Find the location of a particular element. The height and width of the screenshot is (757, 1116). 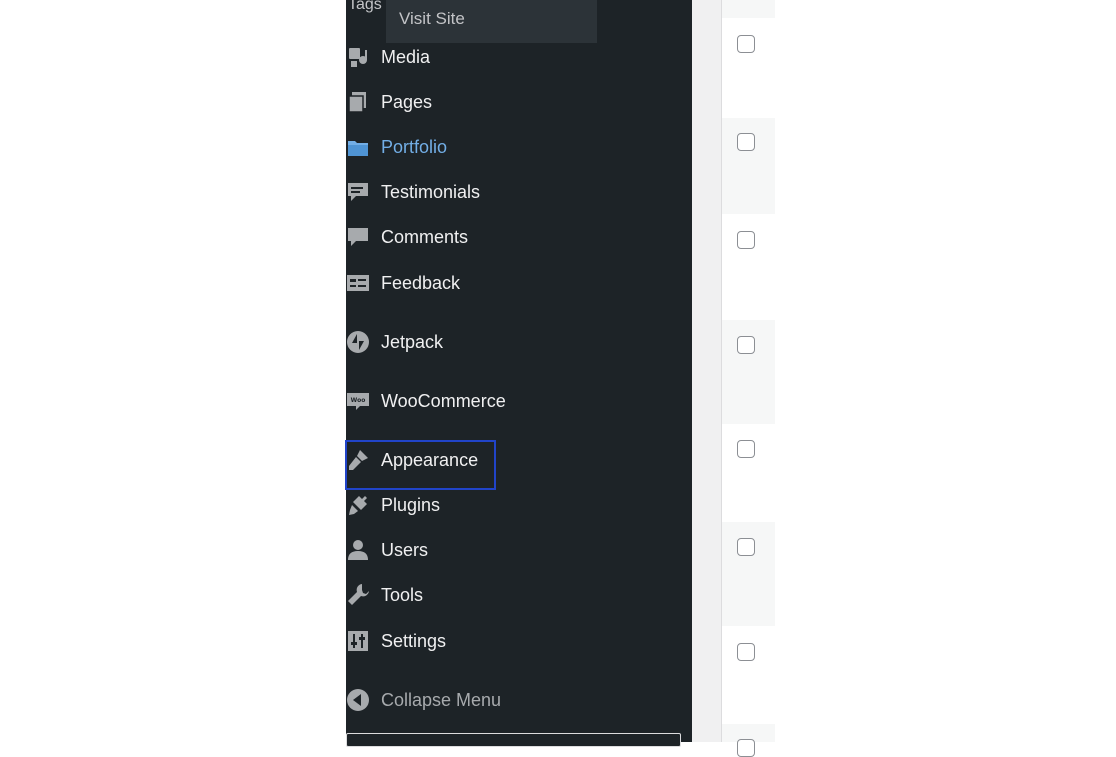

media-icon is located at coordinates (358, 57).